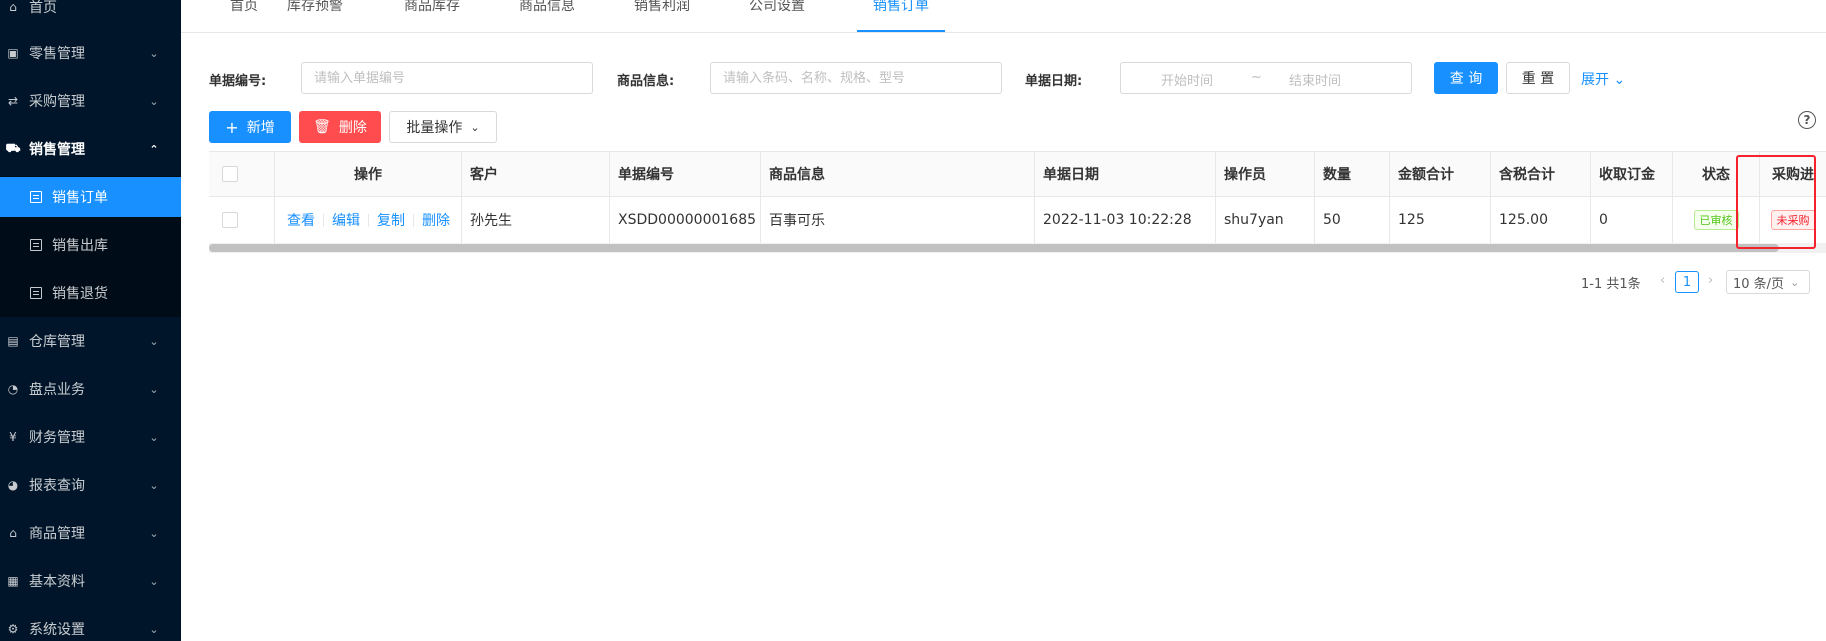 This screenshot has width=1826, height=641. I want to click on col-customer: 客户, so click(536, 174).